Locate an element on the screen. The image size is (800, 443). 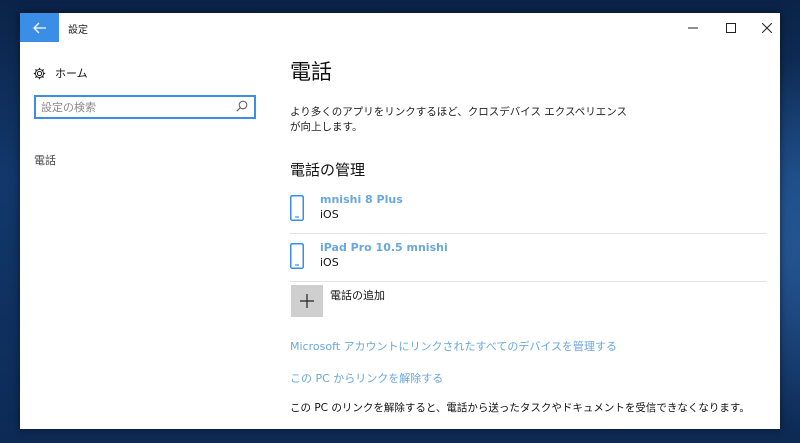
close-icon is located at coordinates (766, 27).